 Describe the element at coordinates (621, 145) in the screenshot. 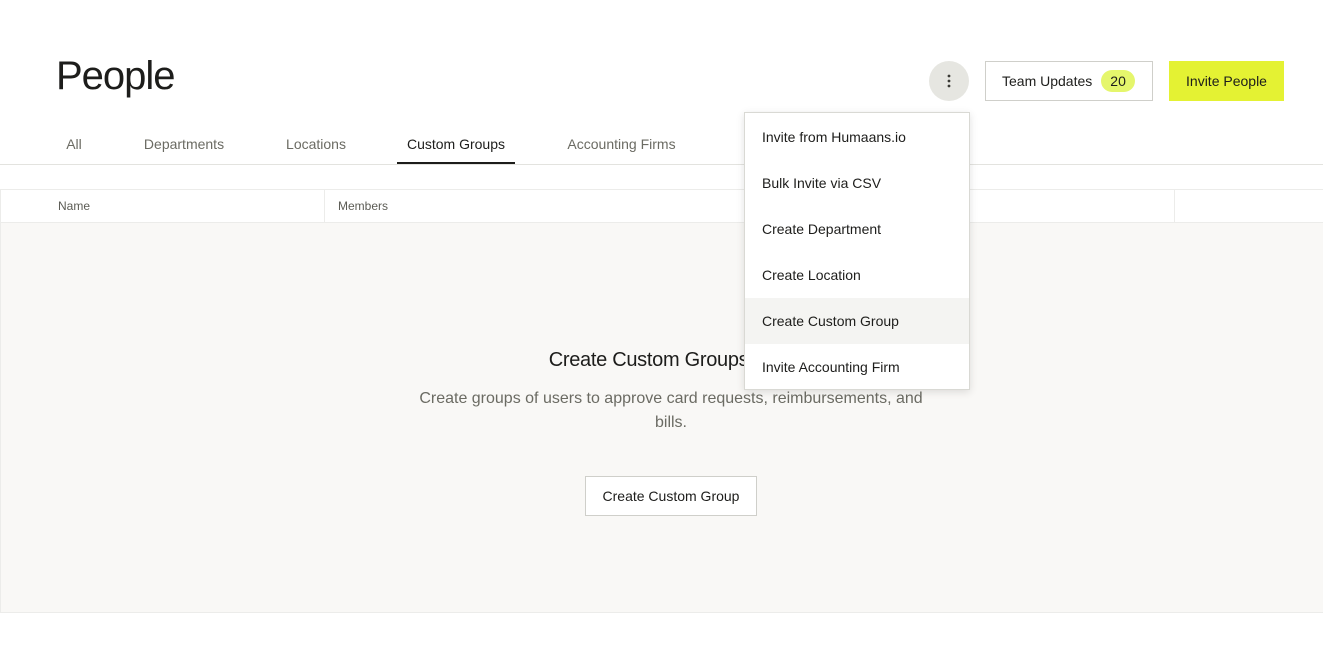

I see `tab-accounting-firms: Accounting Firms` at that location.